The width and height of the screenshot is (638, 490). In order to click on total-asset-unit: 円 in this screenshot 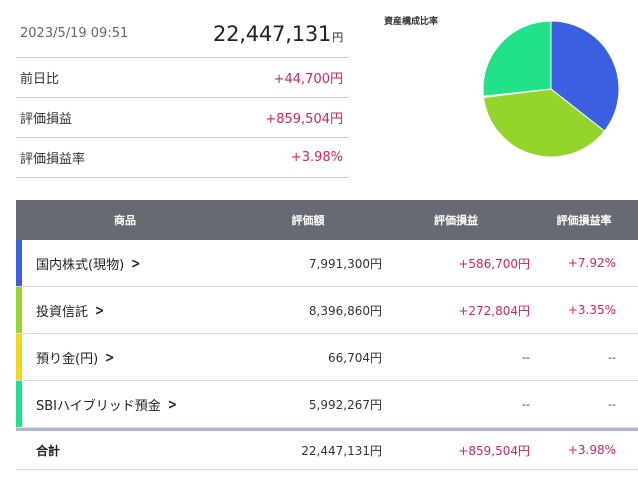, I will do `click(337, 37)`.